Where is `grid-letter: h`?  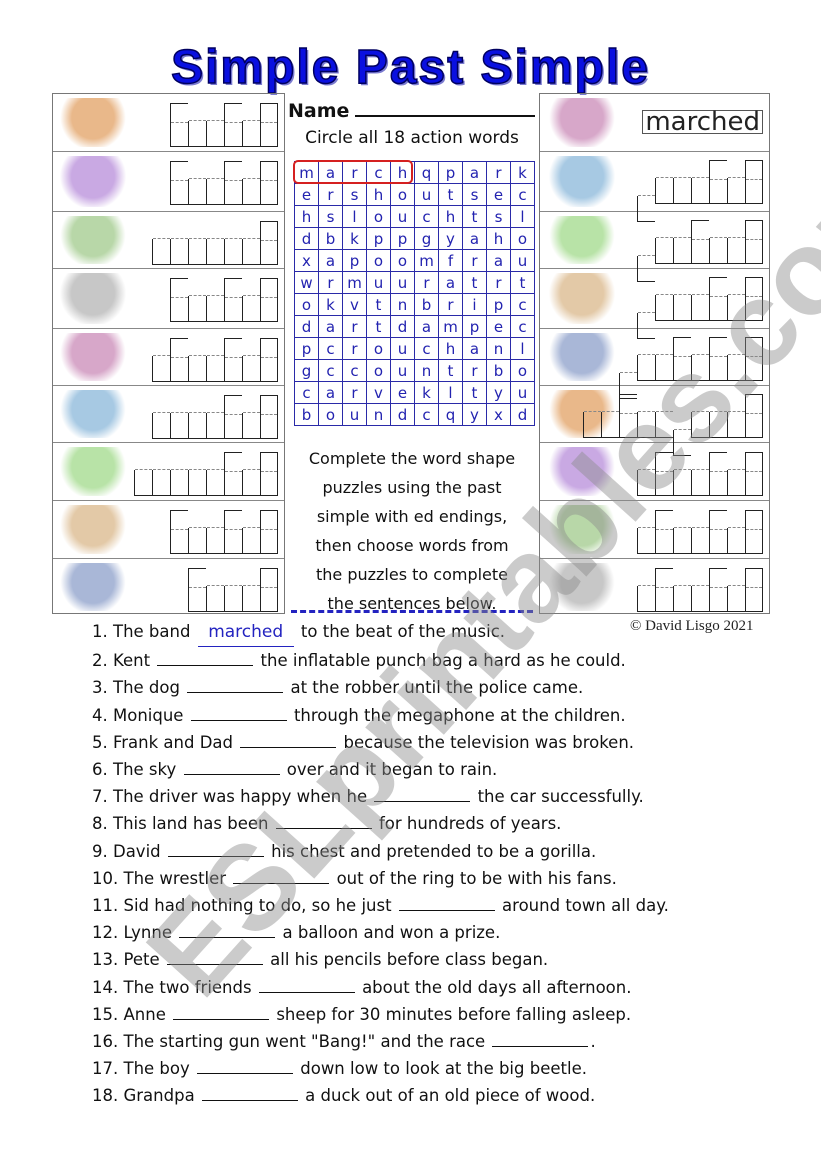 grid-letter: h is located at coordinates (450, 348).